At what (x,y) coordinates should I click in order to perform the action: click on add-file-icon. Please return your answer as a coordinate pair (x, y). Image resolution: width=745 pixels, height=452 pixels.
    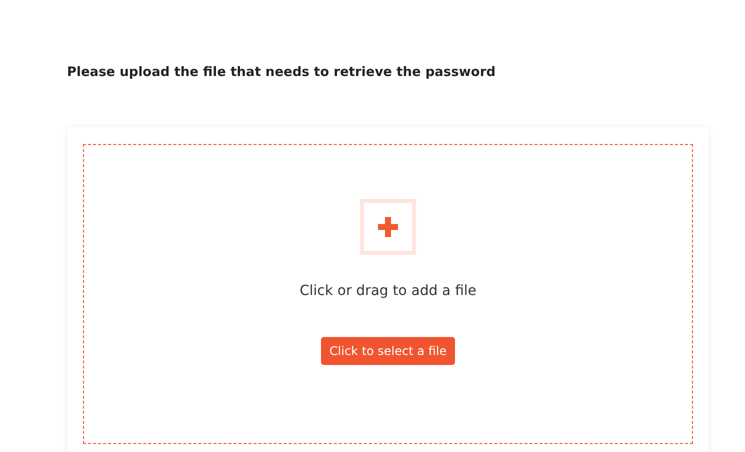
    Looking at the image, I should click on (388, 227).